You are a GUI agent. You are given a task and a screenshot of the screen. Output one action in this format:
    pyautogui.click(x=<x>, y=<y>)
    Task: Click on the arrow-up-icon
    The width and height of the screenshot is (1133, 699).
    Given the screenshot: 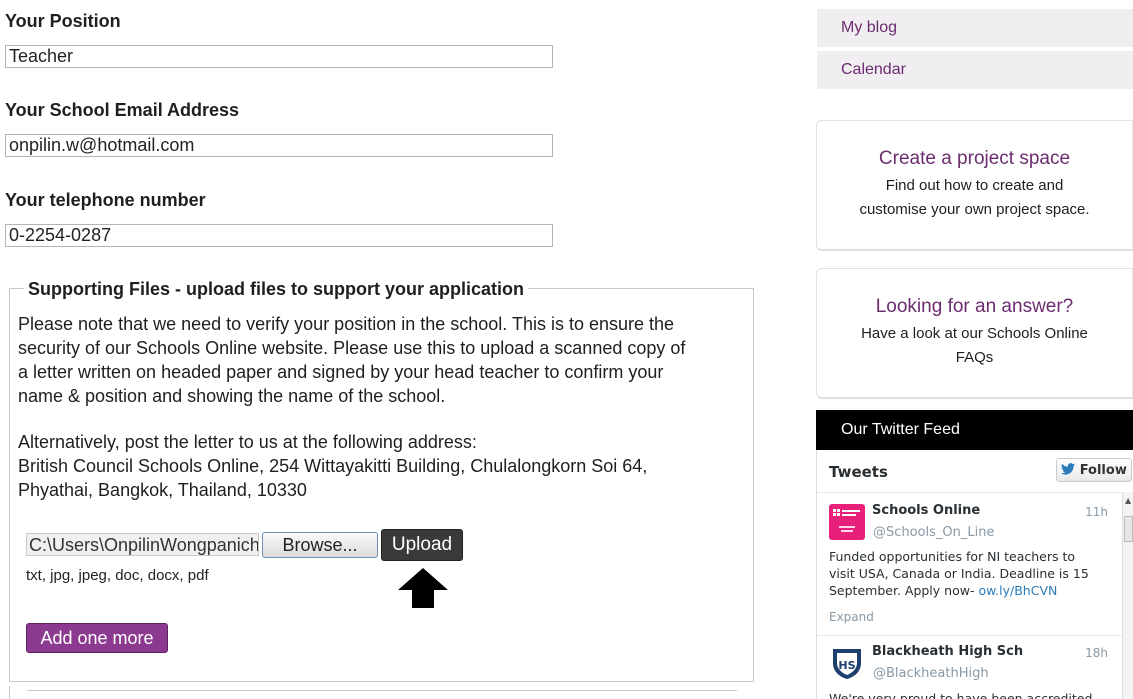 What is the action you would take?
    pyautogui.click(x=423, y=588)
    